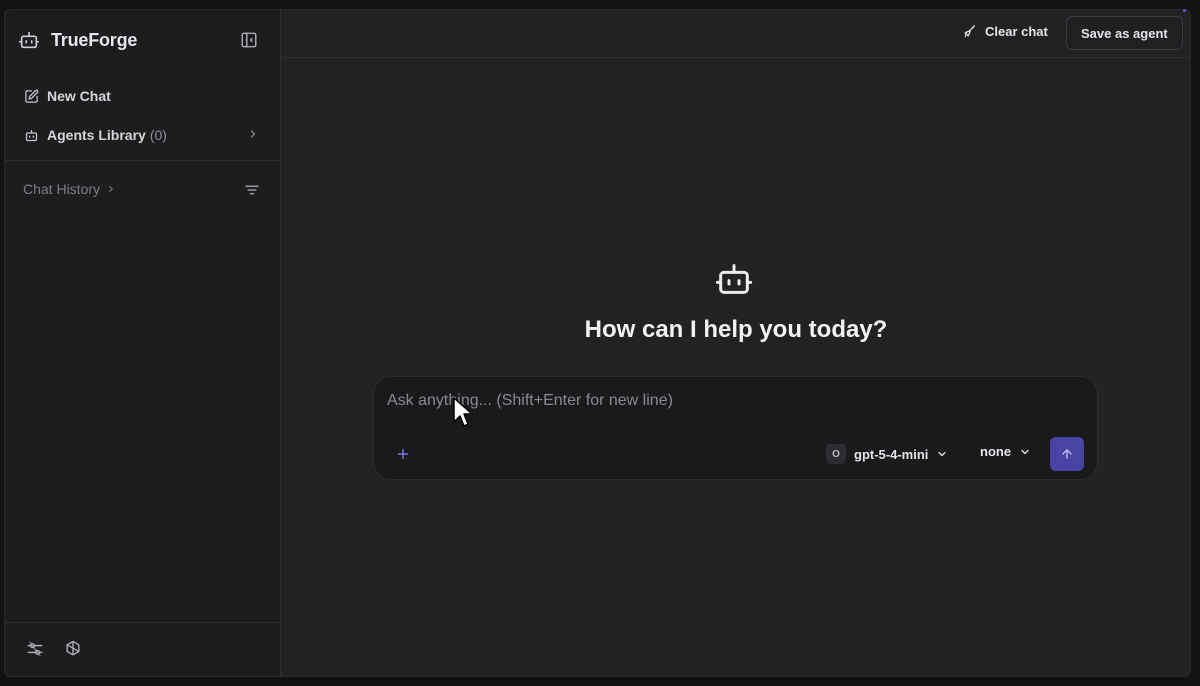 The height and width of the screenshot is (686, 1200). What do you see at coordinates (143, 649) in the screenshot?
I see `sidebar-footer` at bounding box center [143, 649].